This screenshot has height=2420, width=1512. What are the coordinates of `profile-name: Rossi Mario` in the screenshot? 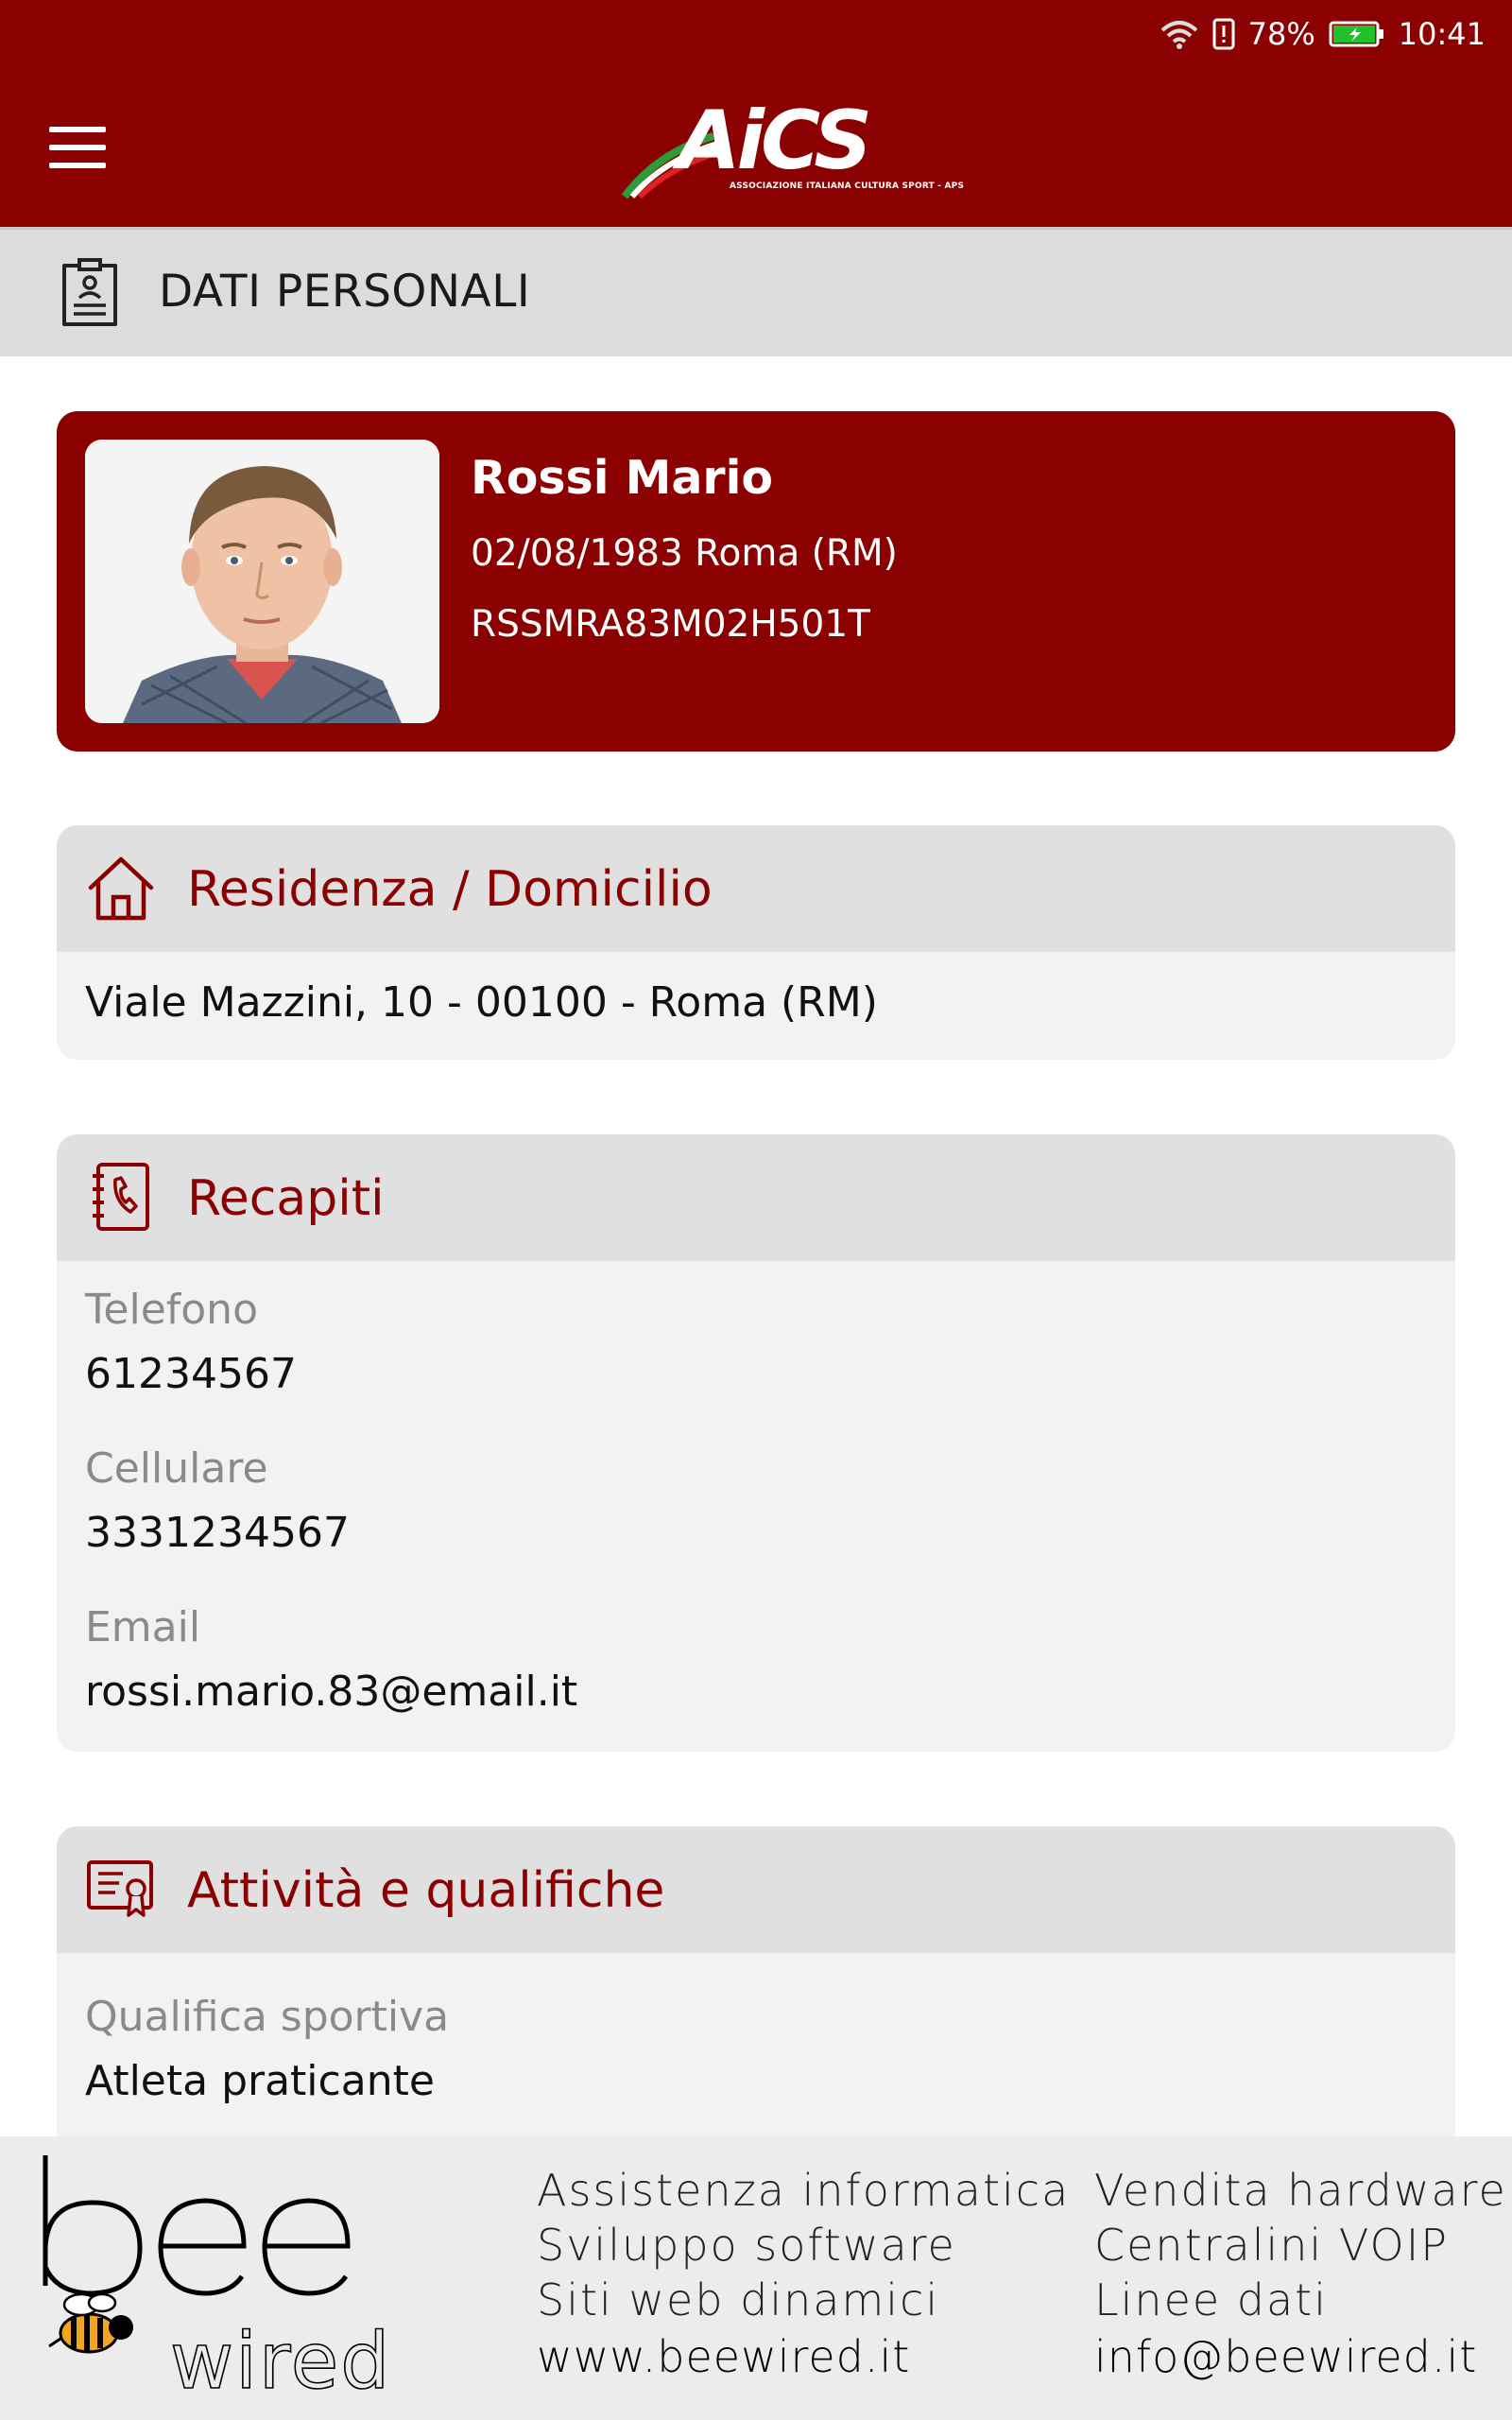 It's located at (622, 478).